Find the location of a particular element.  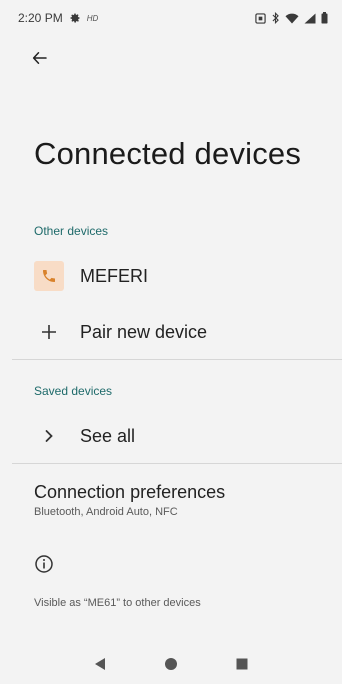

status-left: 2:20 PM HD is located at coordinates (58, 18).